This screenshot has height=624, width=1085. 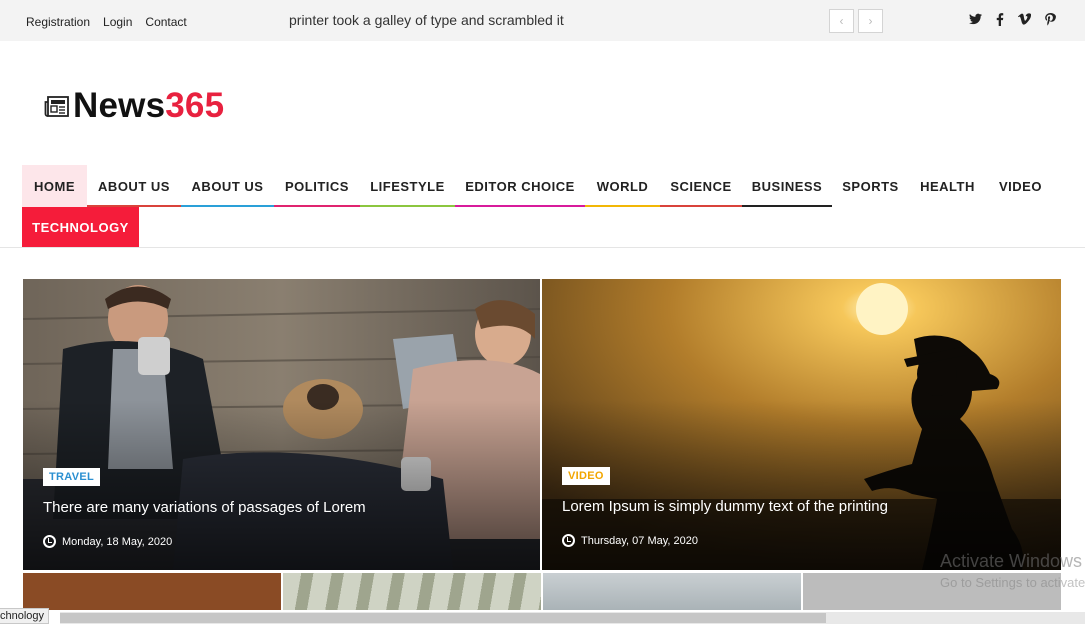 I want to click on nav-item-label: VIDEO, so click(x=1020, y=186).